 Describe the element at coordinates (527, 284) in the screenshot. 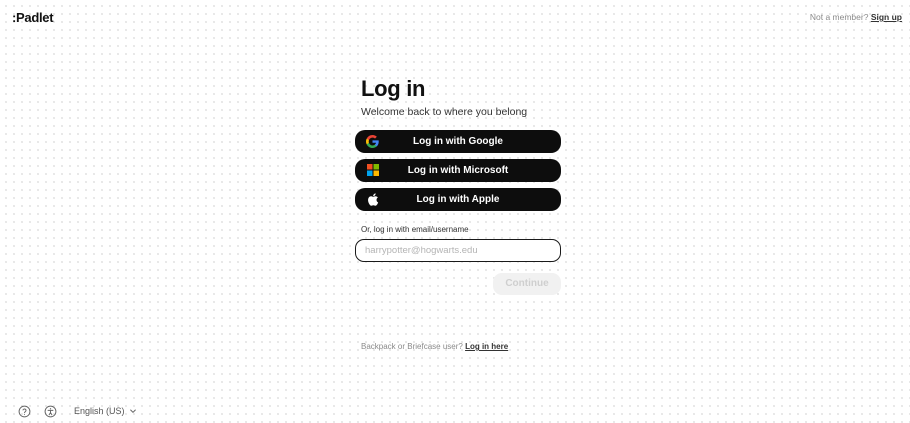

I see `continue-button: Continue` at that location.